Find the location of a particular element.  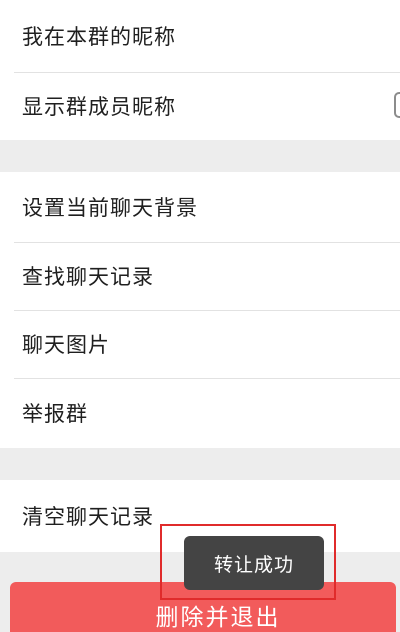

delete-and-exit-label: 删除并退出 is located at coordinates (218, 618).